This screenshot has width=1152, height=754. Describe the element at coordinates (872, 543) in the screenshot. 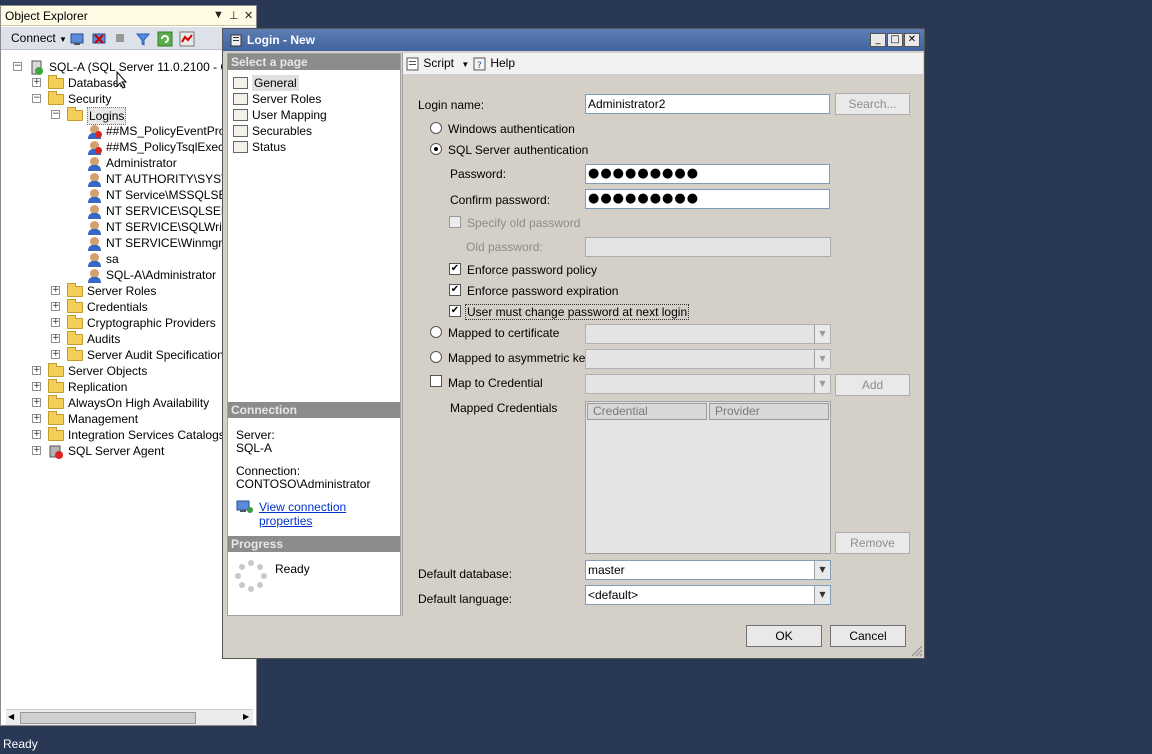

I see `remove-button: Remove` at that location.